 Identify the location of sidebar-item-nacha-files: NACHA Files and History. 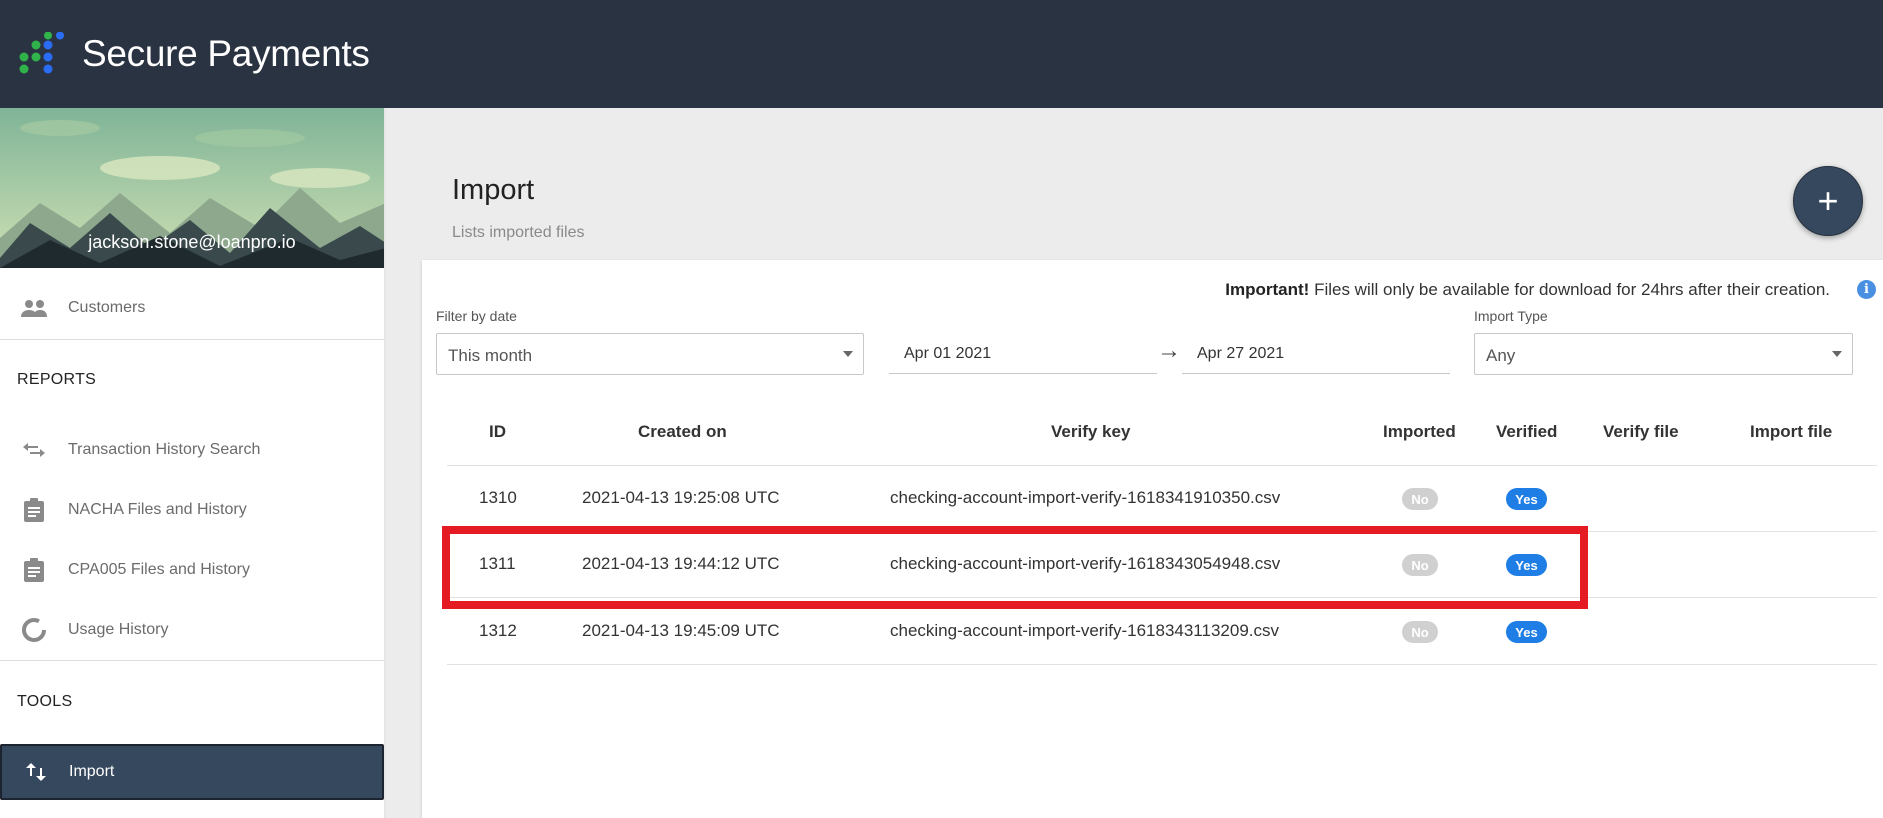
(192, 510).